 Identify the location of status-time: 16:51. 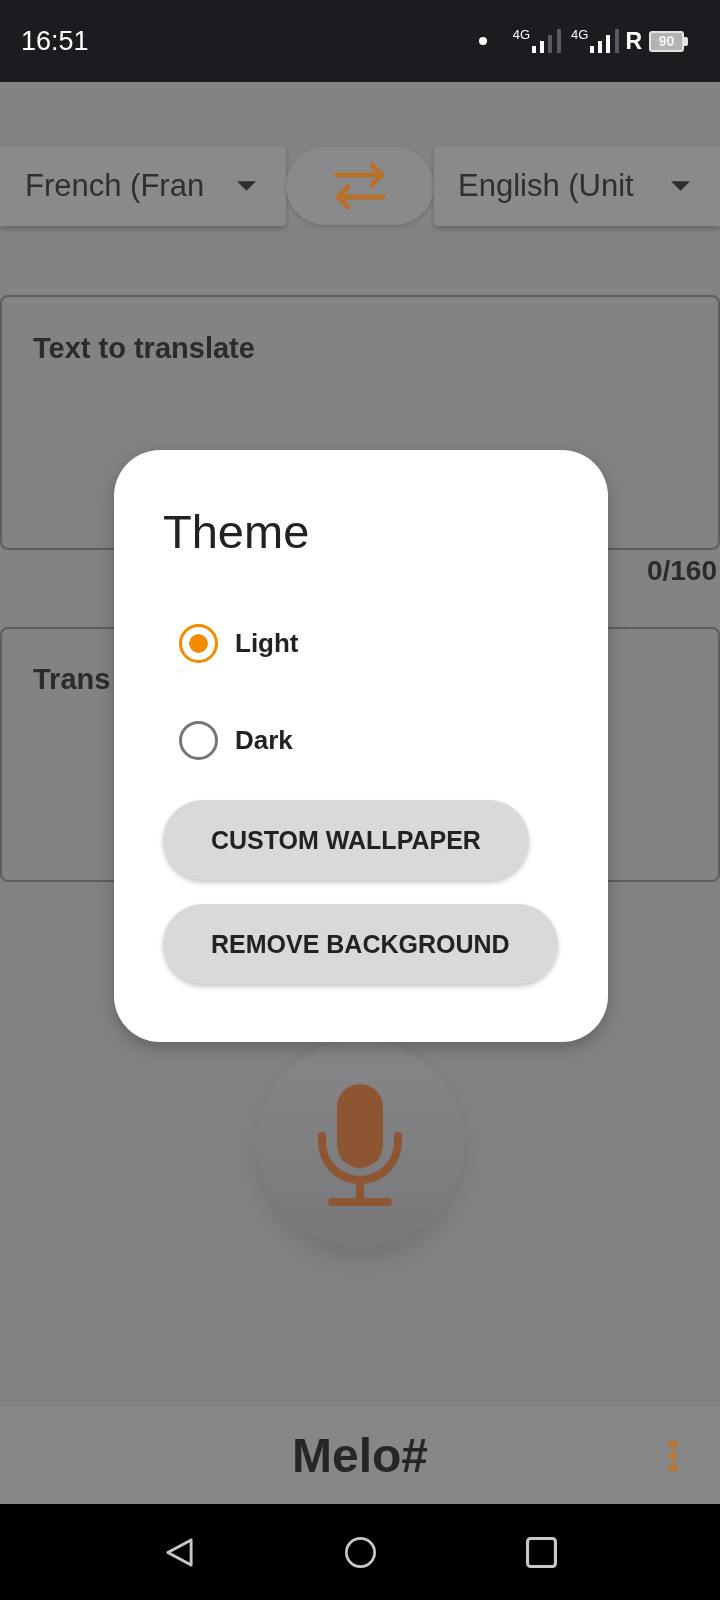
(55, 41).